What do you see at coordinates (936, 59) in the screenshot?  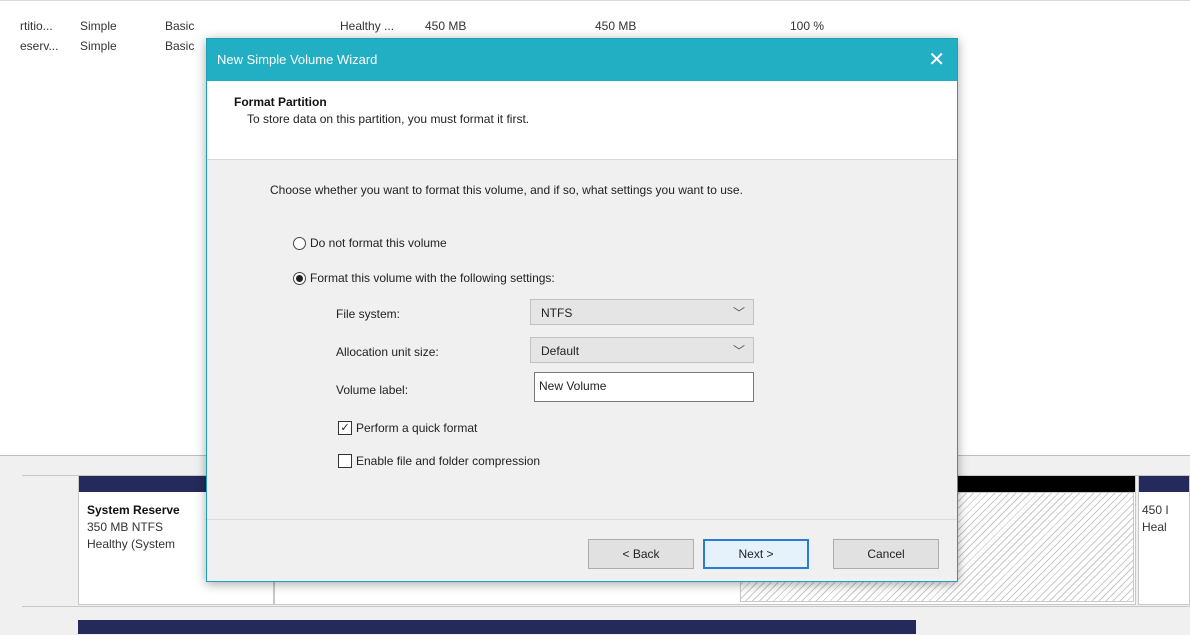 I see `close-icon: ✕` at bounding box center [936, 59].